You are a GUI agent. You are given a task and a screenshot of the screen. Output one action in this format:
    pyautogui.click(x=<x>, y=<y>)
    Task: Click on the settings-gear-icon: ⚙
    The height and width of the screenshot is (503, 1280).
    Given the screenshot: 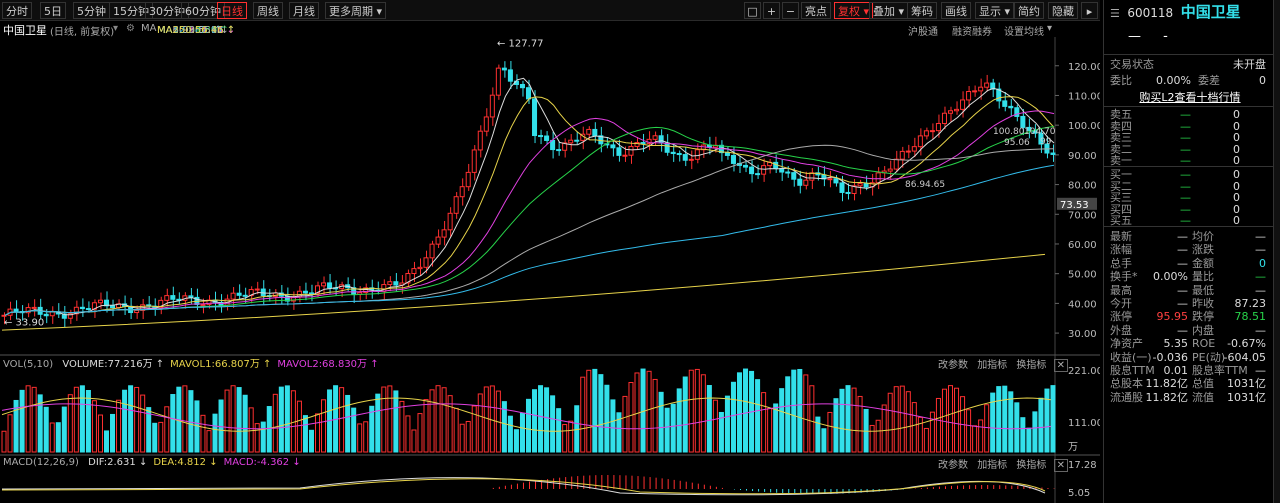 What is the action you would take?
    pyautogui.click(x=130, y=28)
    